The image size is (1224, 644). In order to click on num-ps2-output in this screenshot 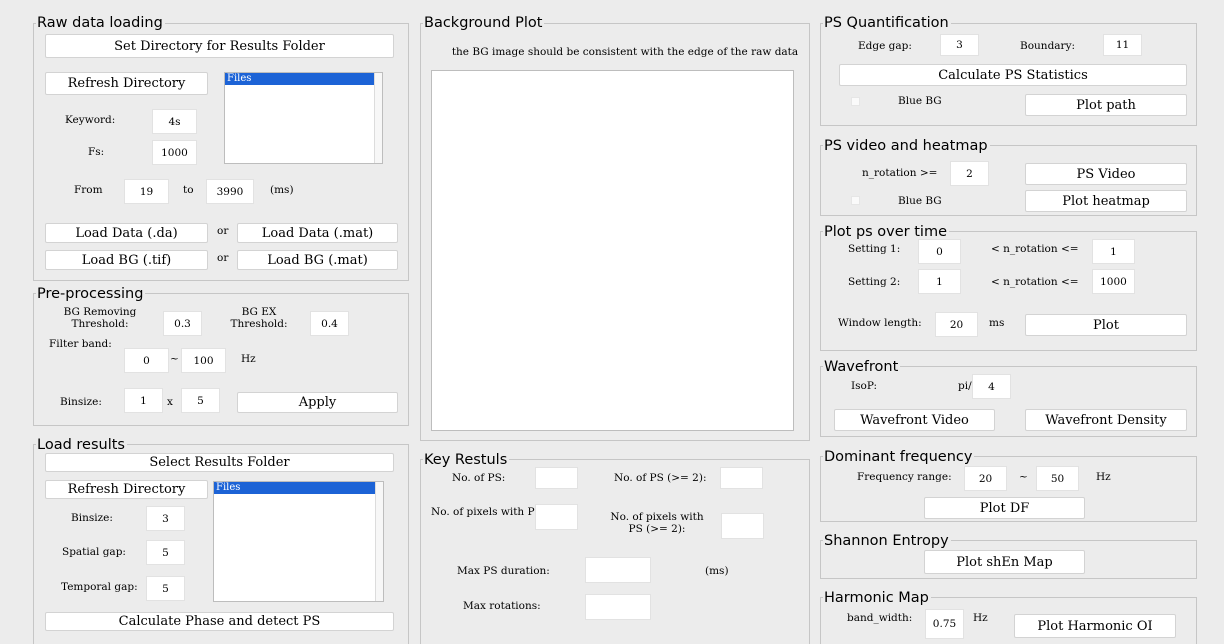, I will do `click(741, 478)`.